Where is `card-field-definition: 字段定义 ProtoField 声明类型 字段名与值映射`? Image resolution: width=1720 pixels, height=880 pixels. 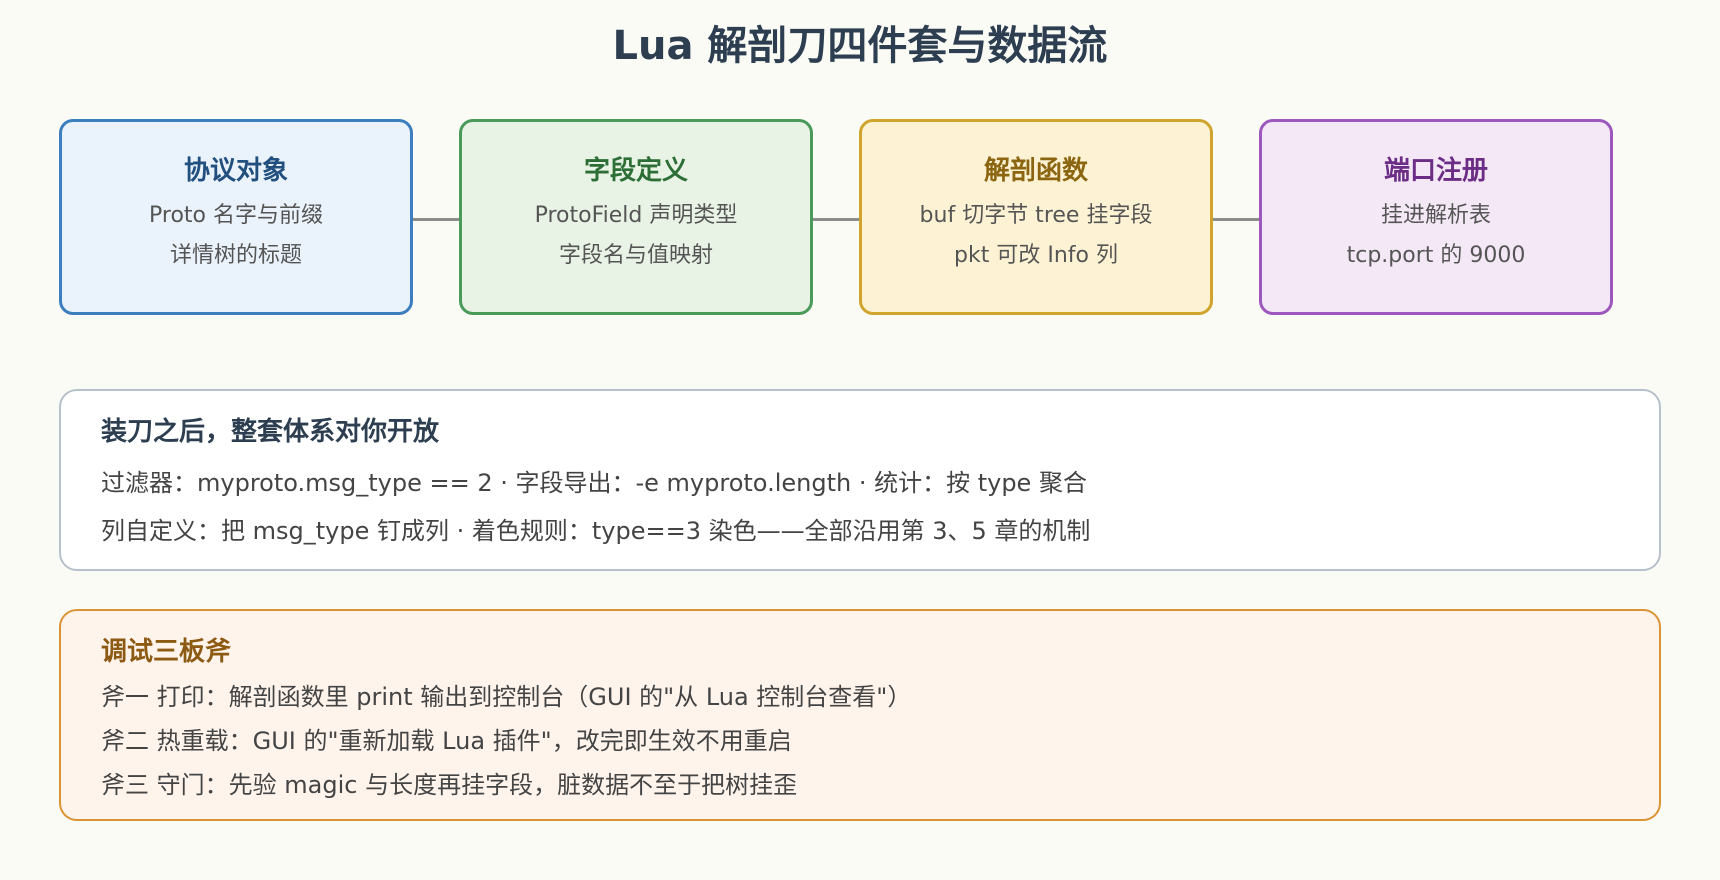
card-field-definition: 字段定义 ProtoField 声明类型 字段名与值映射 is located at coordinates (636, 217).